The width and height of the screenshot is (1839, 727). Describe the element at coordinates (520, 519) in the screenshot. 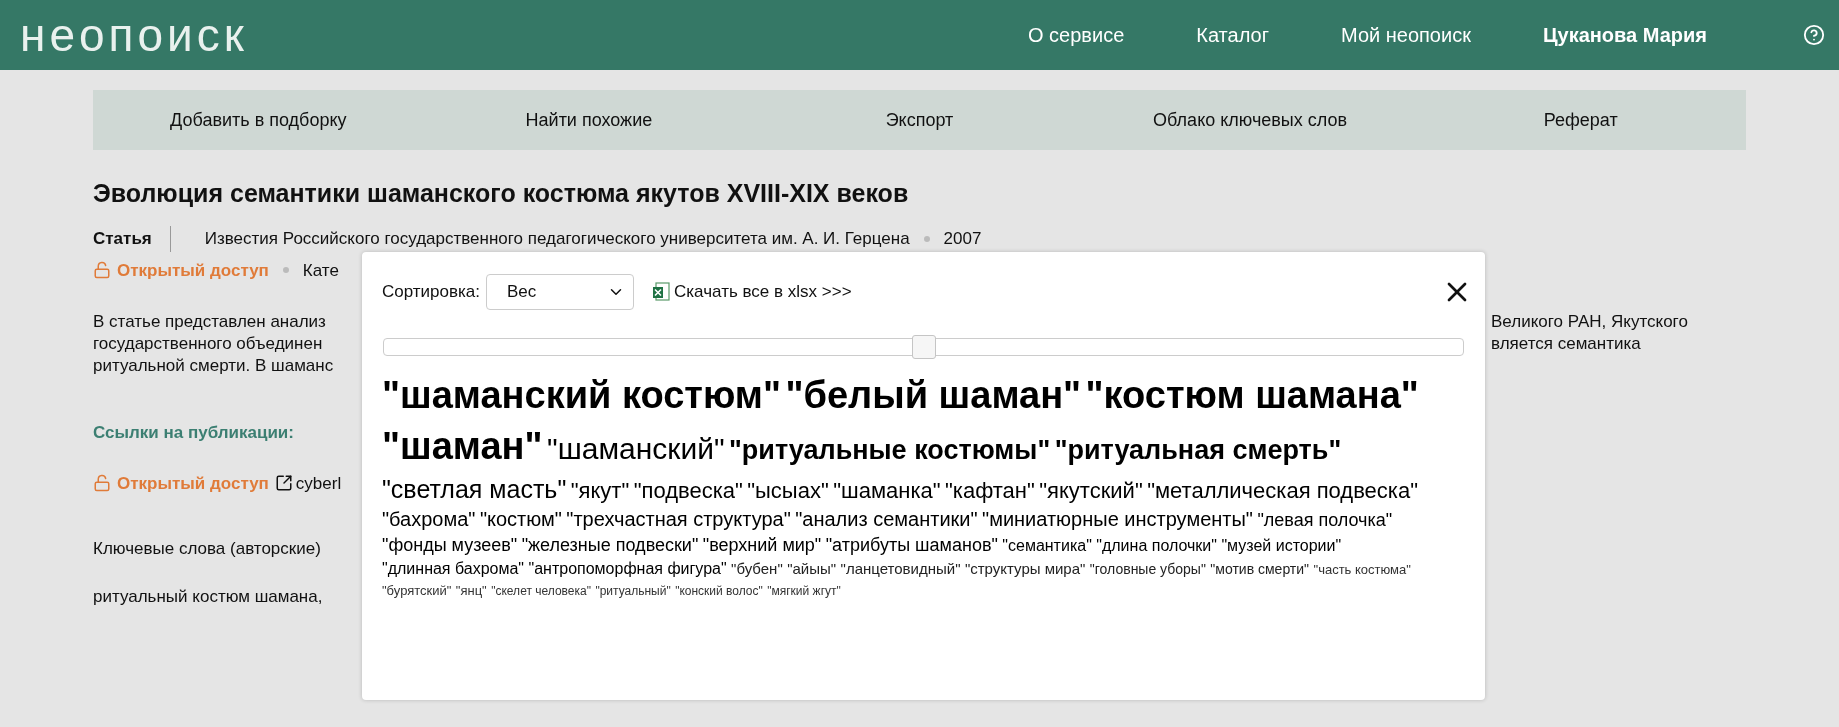

I see `keyword-tag: "костюм"` at that location.